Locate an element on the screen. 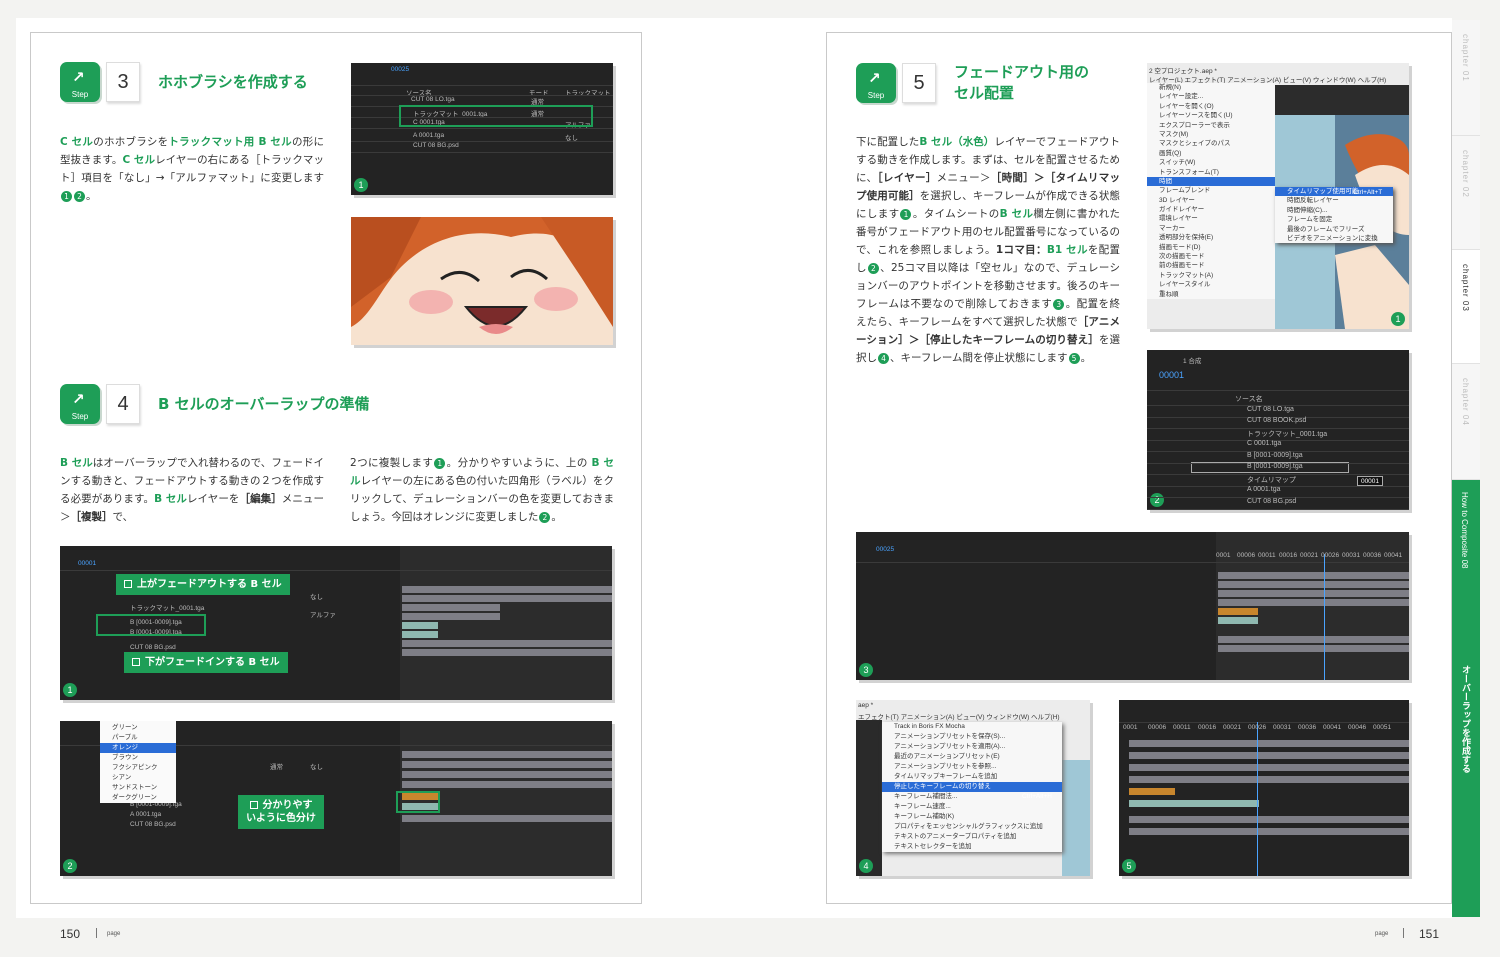 The width and height of the screenshot is (1500, 957). text-run: 2つに複製します is located at coordinates (392, 463).